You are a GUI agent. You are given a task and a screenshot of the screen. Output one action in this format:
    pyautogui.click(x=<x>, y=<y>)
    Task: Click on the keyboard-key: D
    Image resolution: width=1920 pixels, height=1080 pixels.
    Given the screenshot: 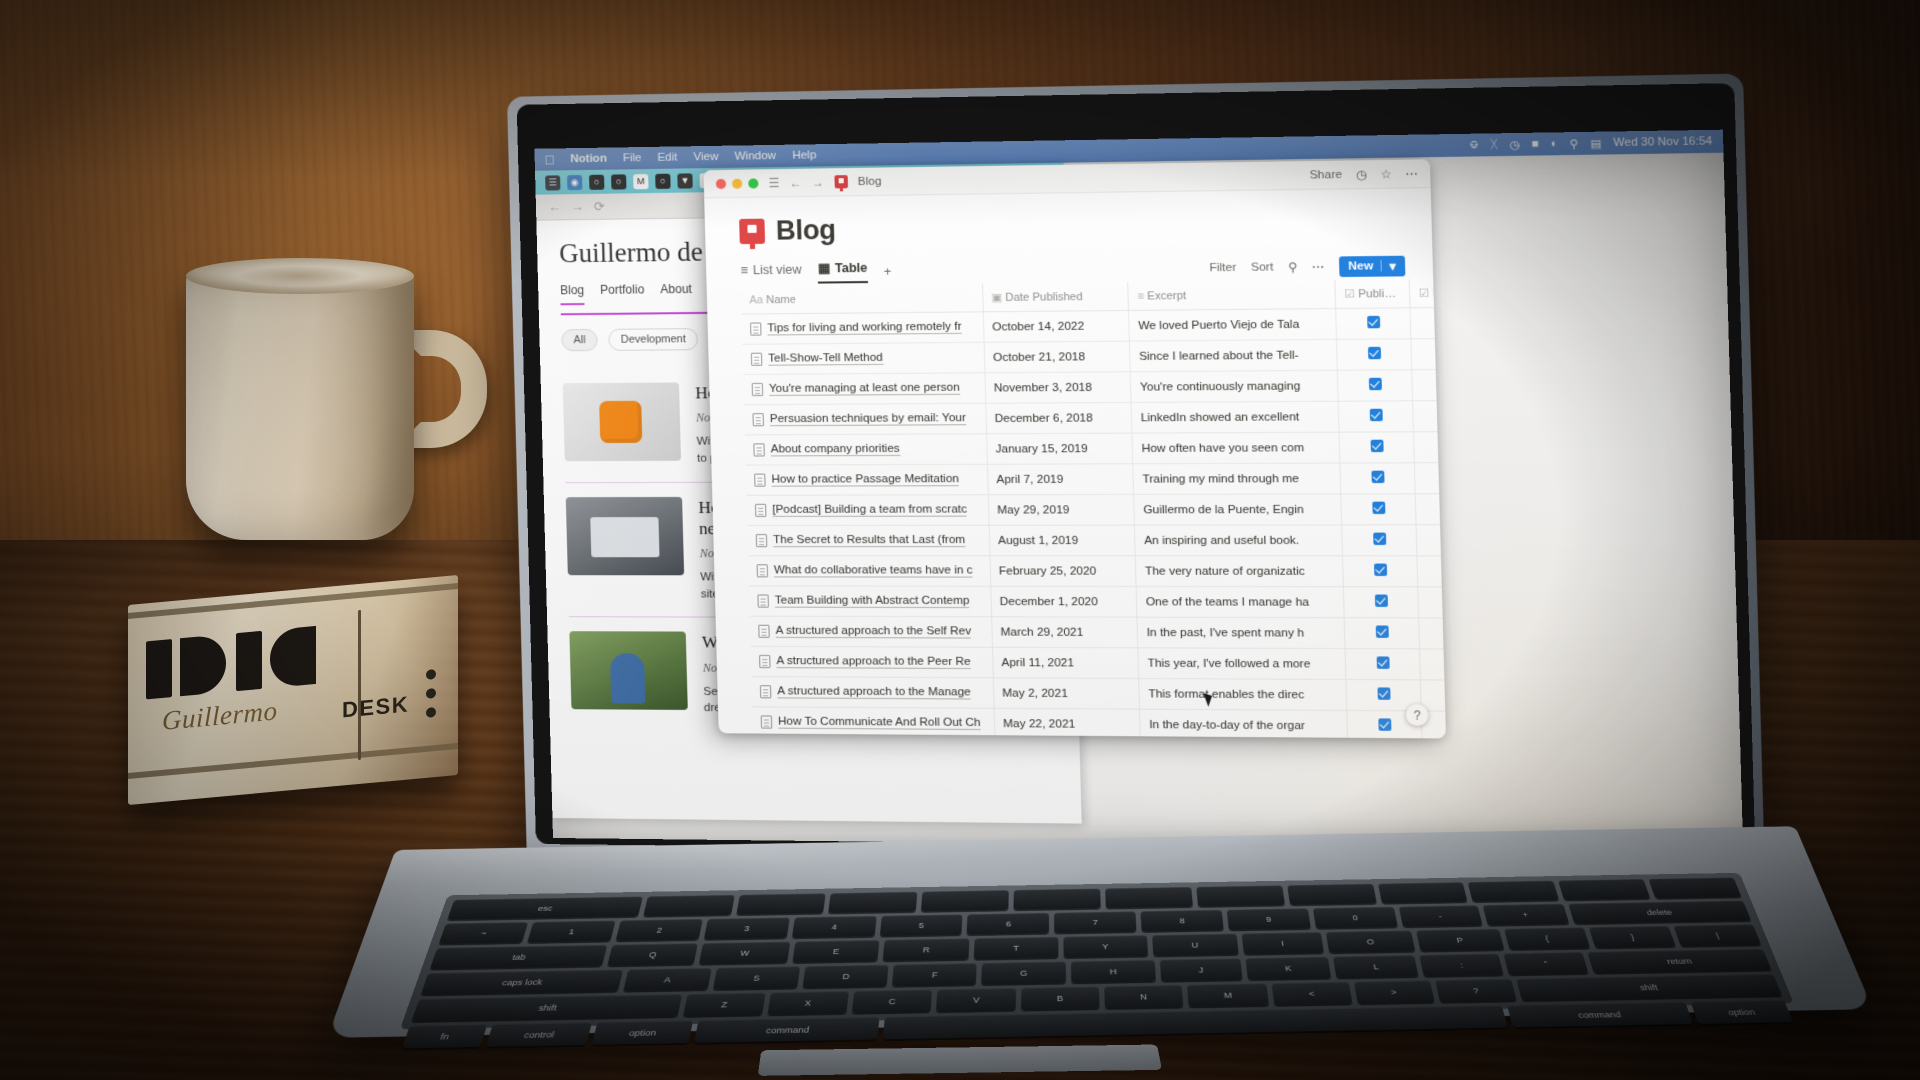 What is the action you would take?
    pyautogui.click(x=846, y=976)
    